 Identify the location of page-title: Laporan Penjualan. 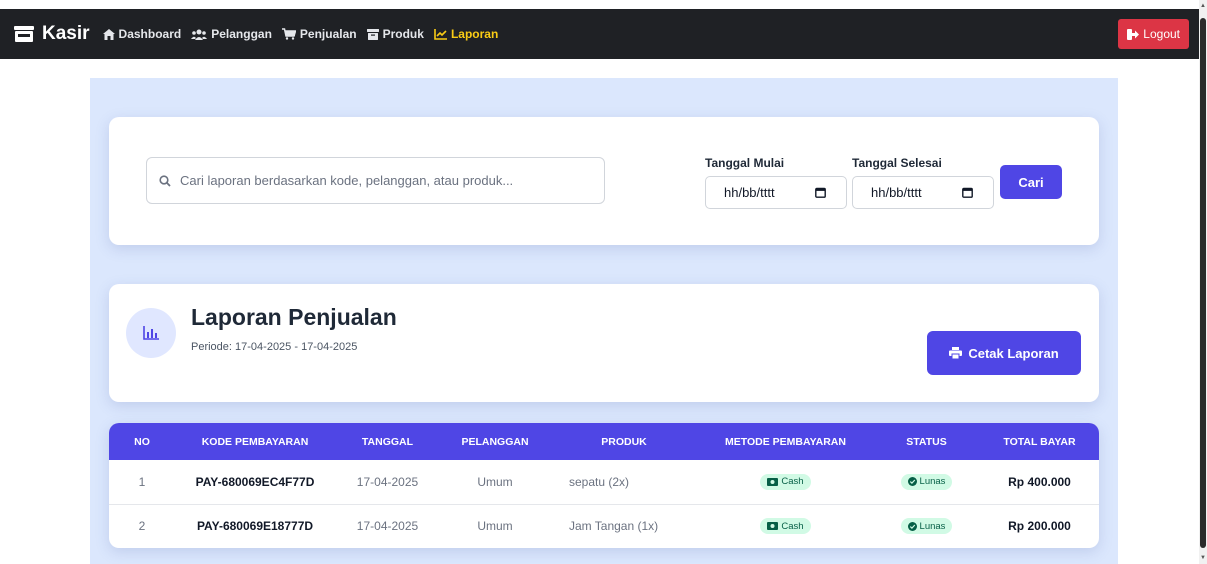
(294, 317).